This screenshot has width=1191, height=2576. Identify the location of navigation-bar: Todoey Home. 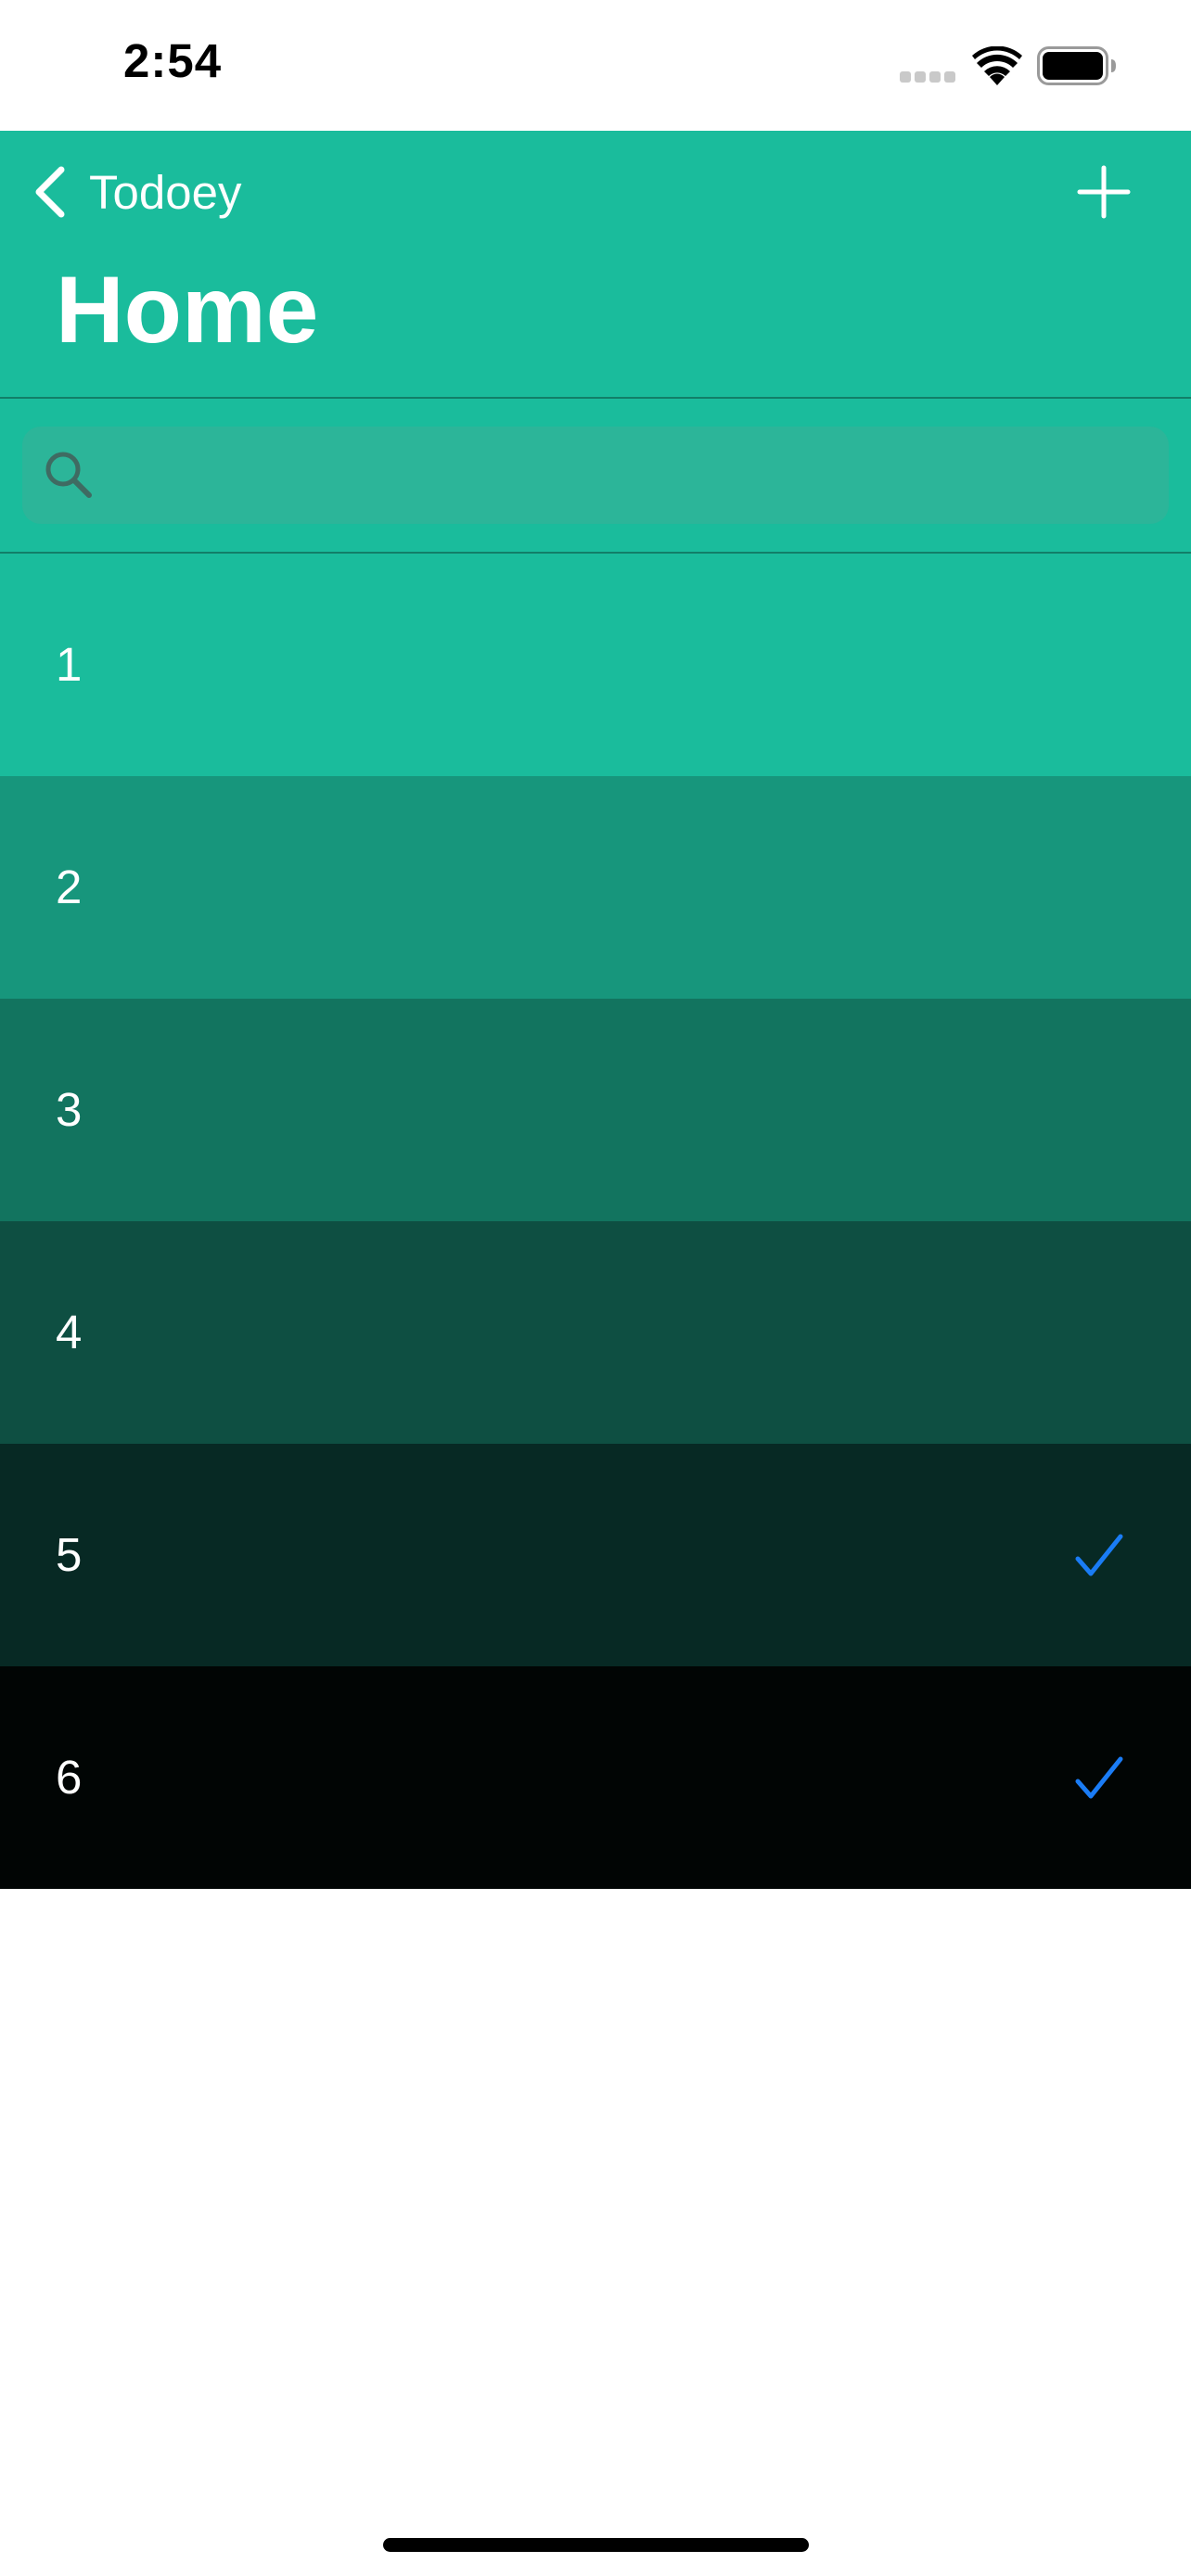
(595, 265).